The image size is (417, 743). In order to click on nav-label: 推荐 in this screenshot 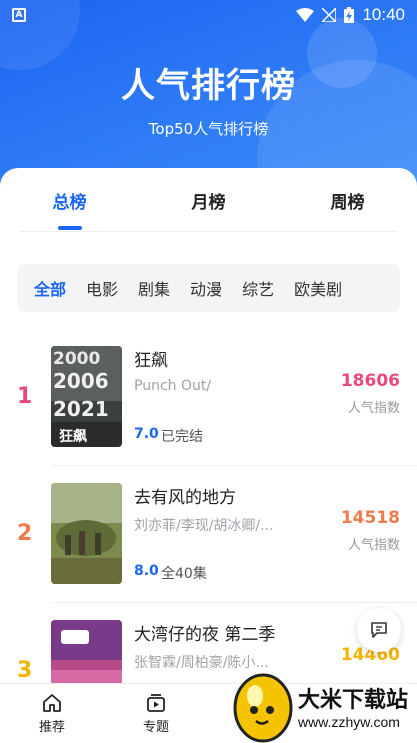, I will do `click(51, 727)`.